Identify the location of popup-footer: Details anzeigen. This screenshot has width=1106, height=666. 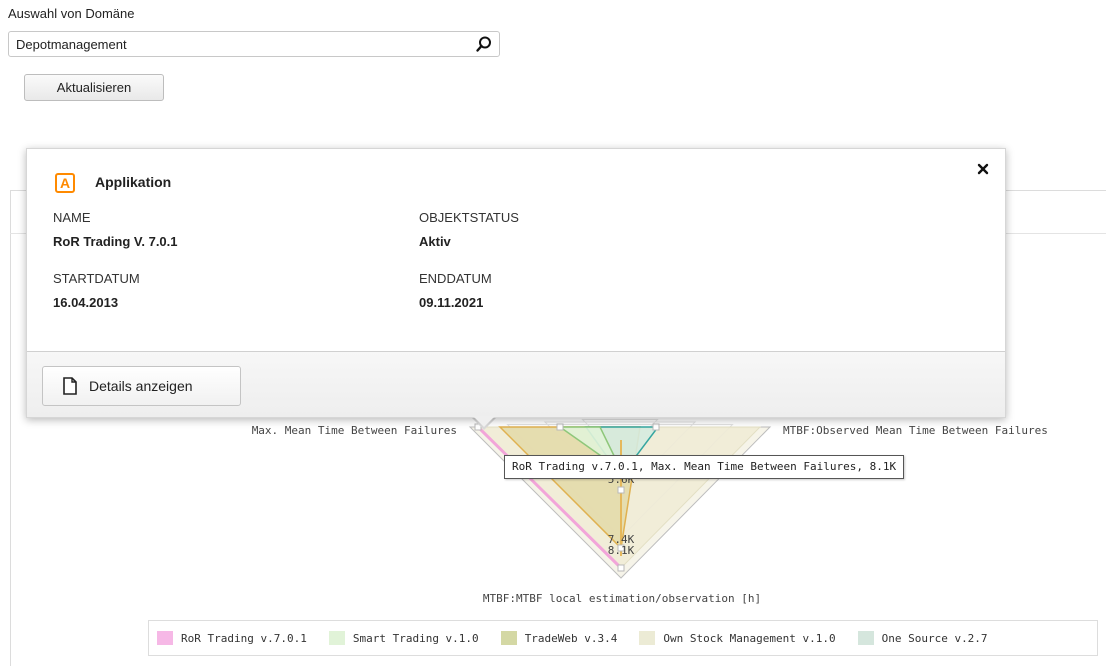
(516, 384).